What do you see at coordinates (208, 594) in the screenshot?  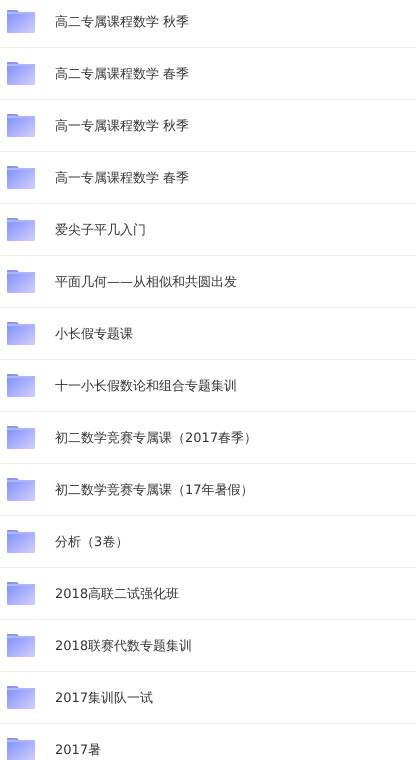 I see `folder-row: 2018高联二试强化班` at bounding box center [208, 594].